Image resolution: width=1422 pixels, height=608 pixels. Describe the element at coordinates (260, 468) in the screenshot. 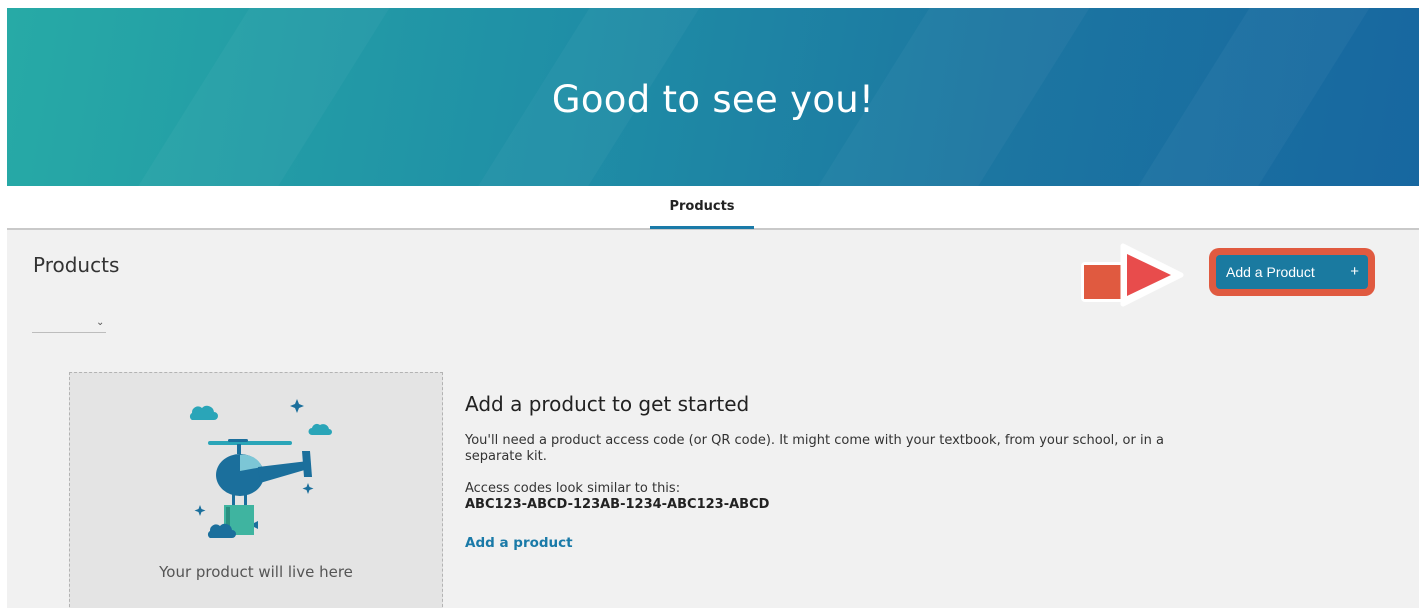

I see `helicopter-illustration-icon` at that location.